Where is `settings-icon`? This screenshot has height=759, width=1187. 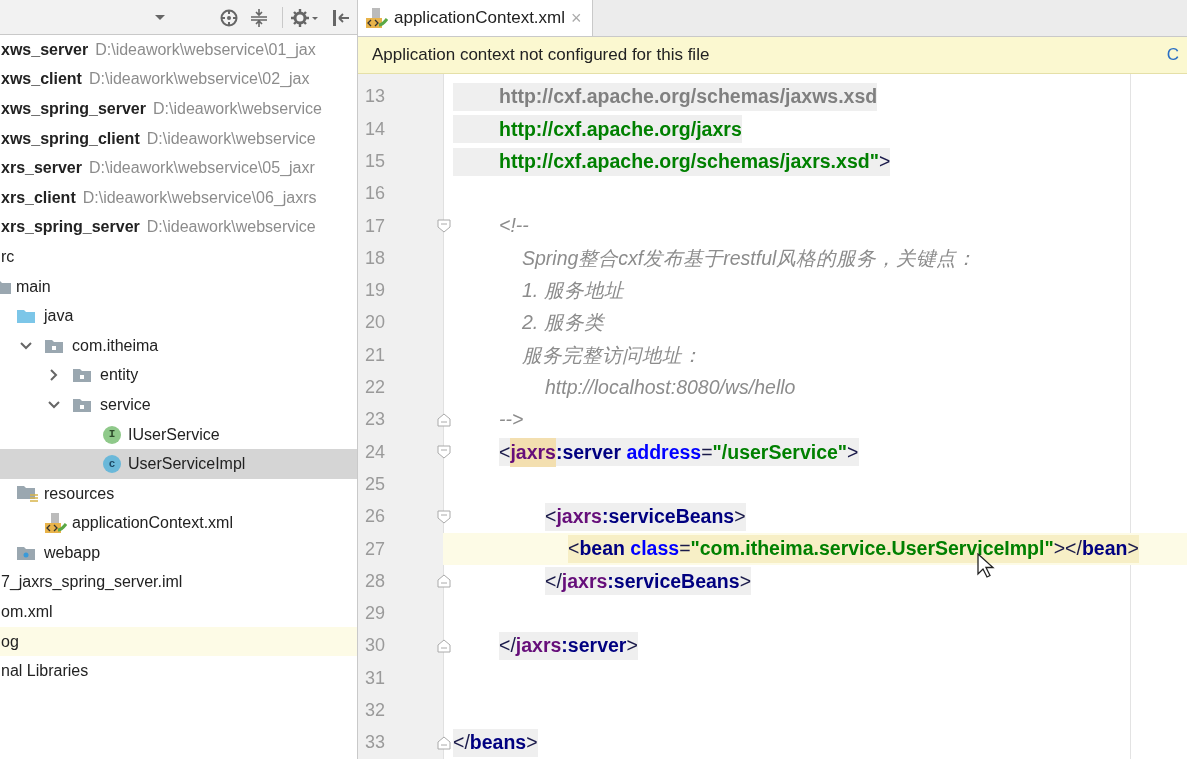 settings-icon is located at coordinates (305, 18).